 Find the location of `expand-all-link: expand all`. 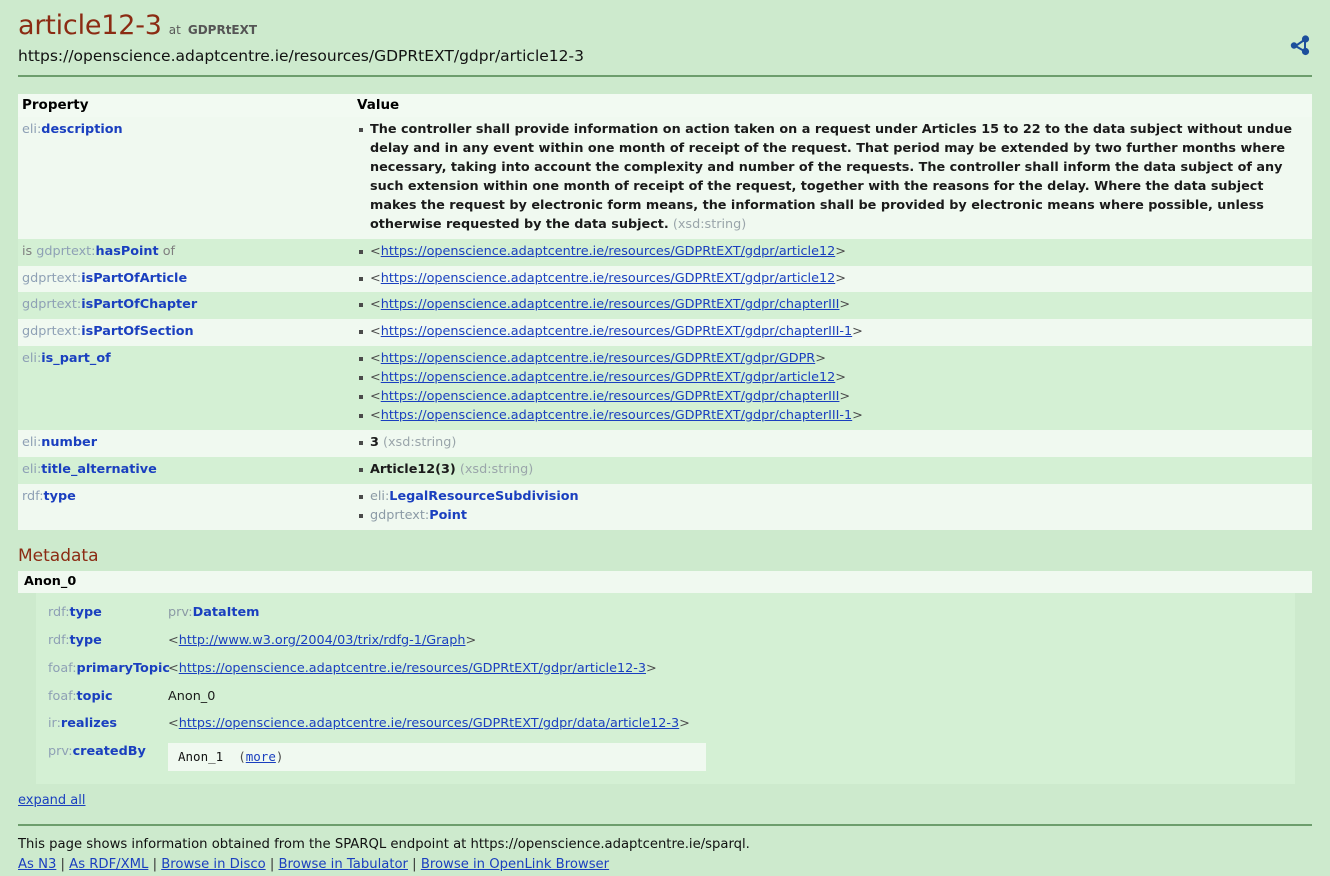

expand-all-link: expand all is located at coordinates (52, 800).